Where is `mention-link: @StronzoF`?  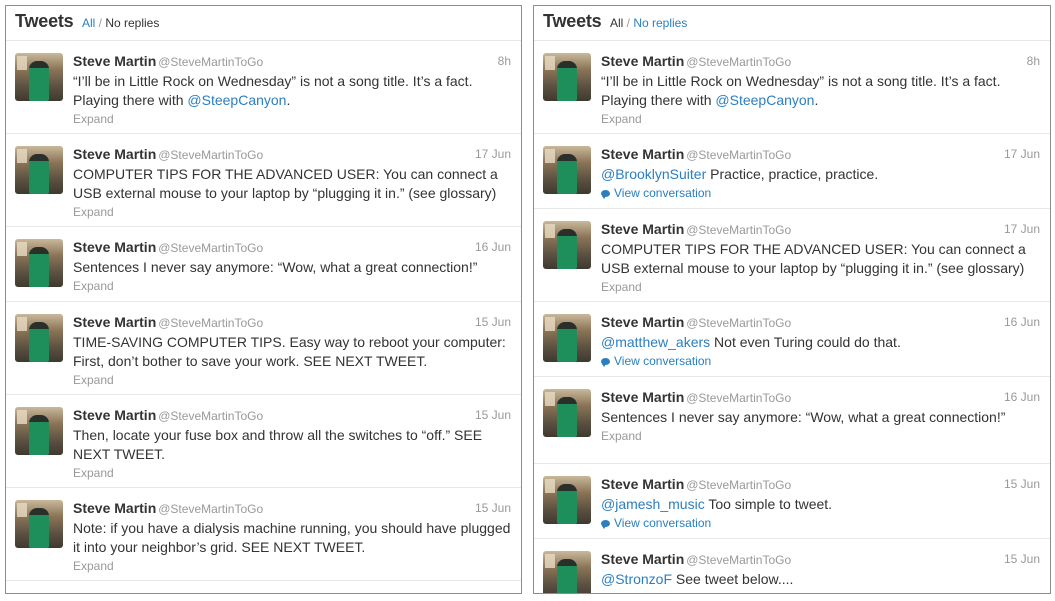 mention-link: @StronzoF is located at coordinates (636, 579).